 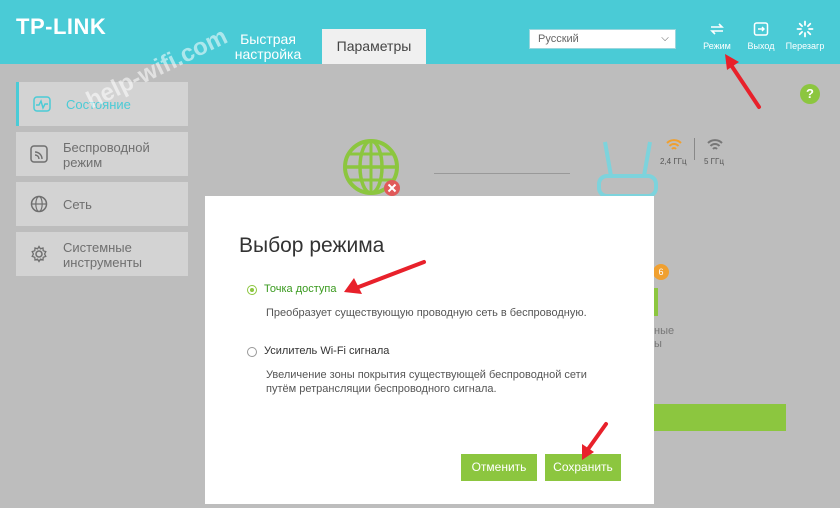 I want to click on sidebar-item-wireless: Беспроводной режим, so click(x=102, y=154).